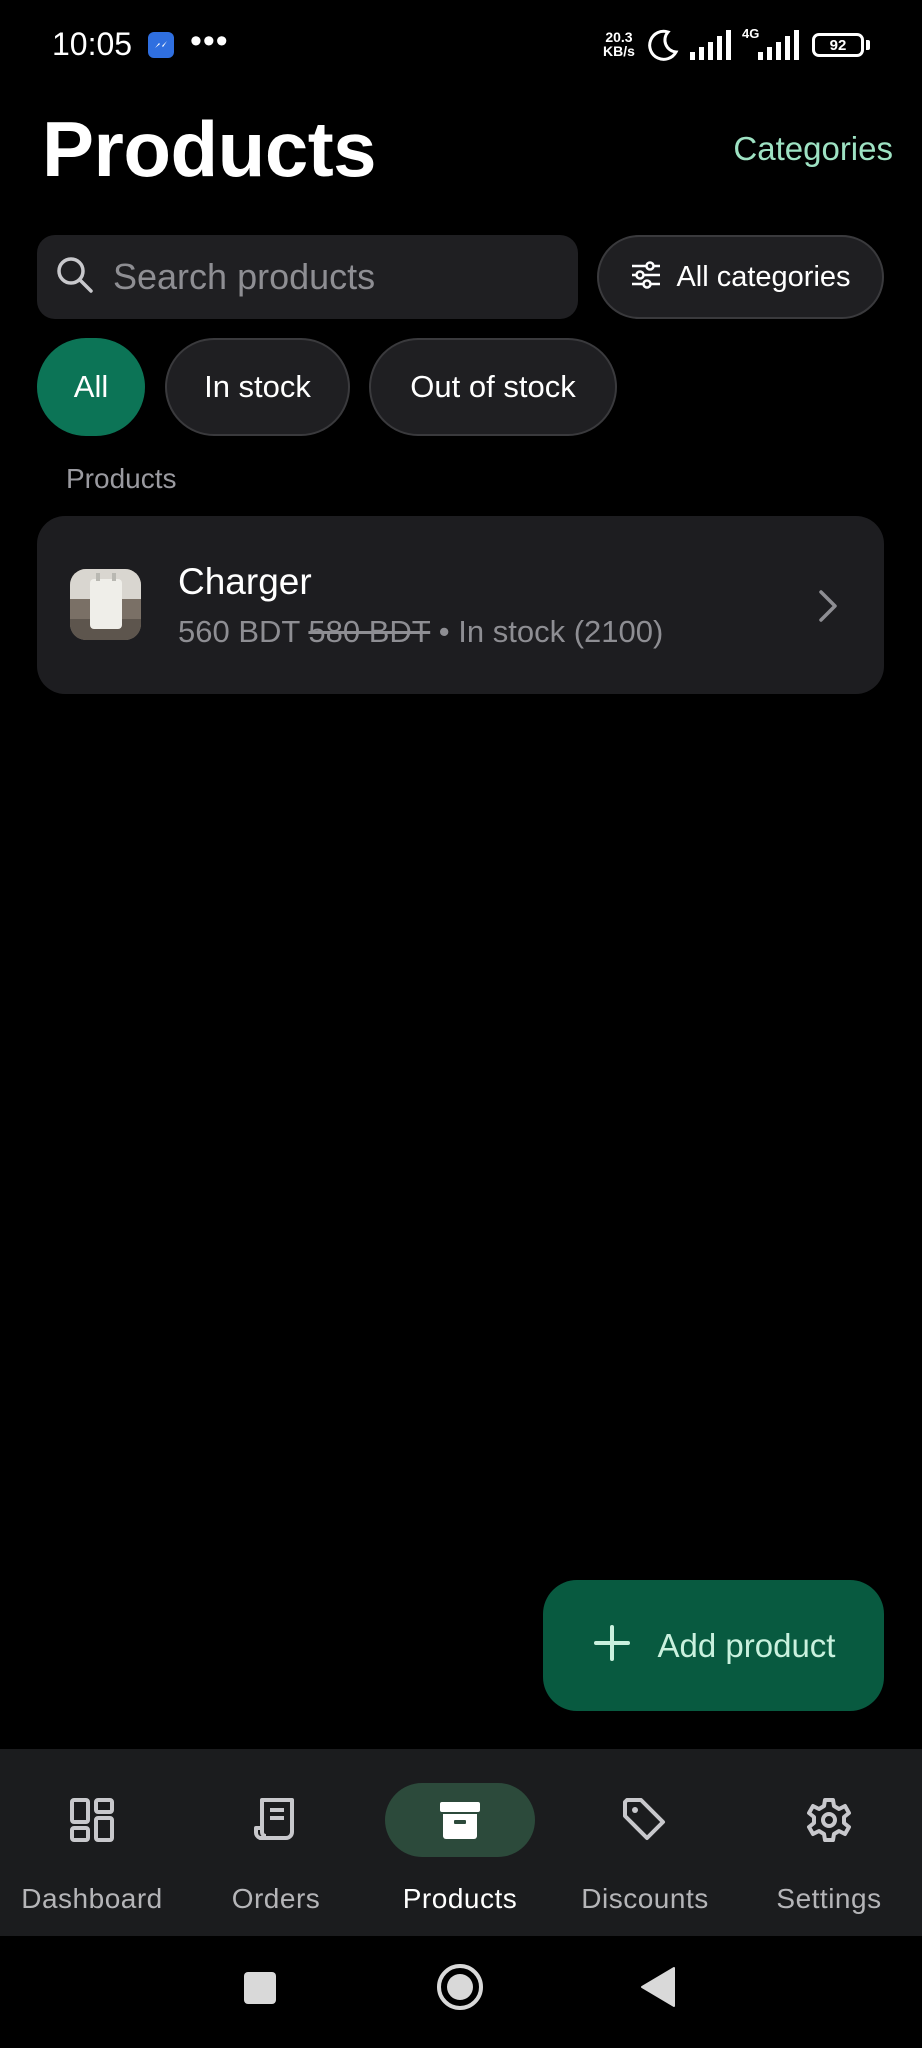  Describe the element at coordinates (868, 45) in the screenshot. I see `battery-tip` at that location.